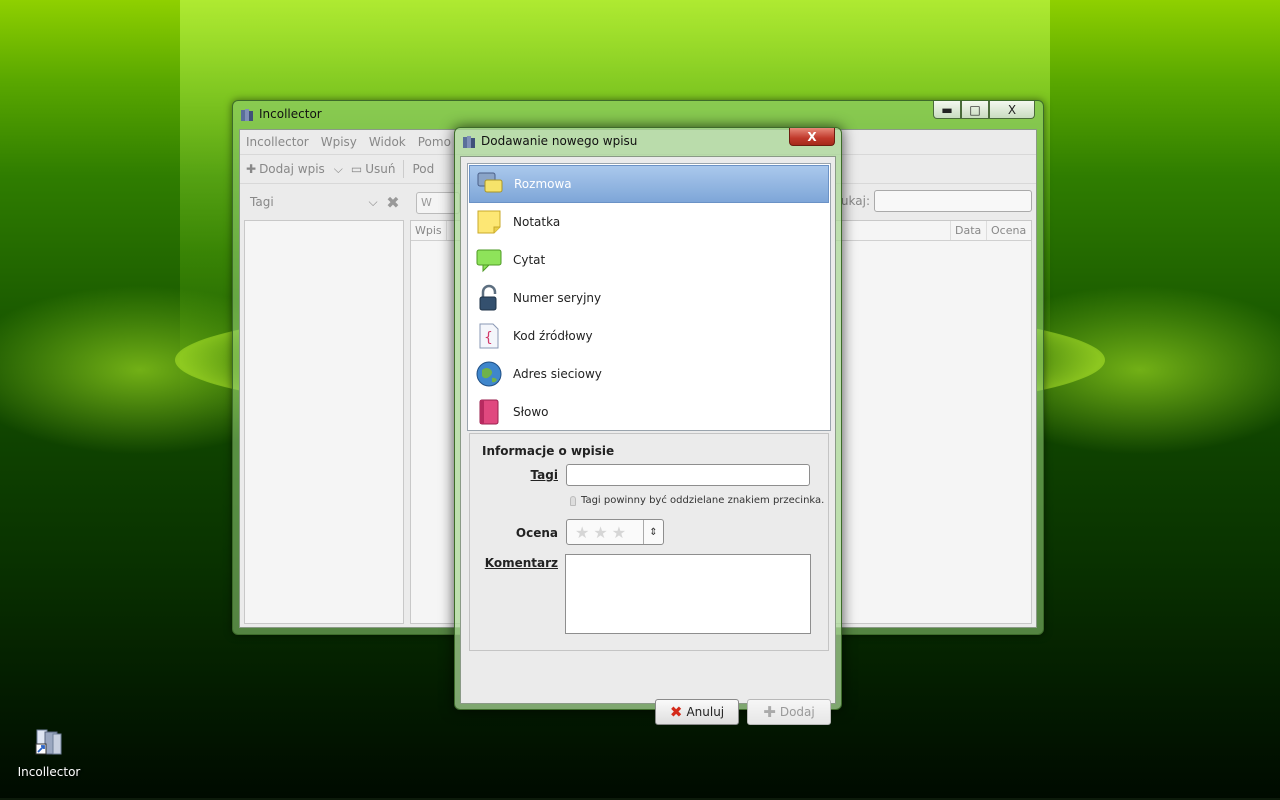 The width and height of the screenshot is (1280, 800). Describe the element at coordinates (812, 137) in the screenshot. I see `dialog-close-button: X` at that location.